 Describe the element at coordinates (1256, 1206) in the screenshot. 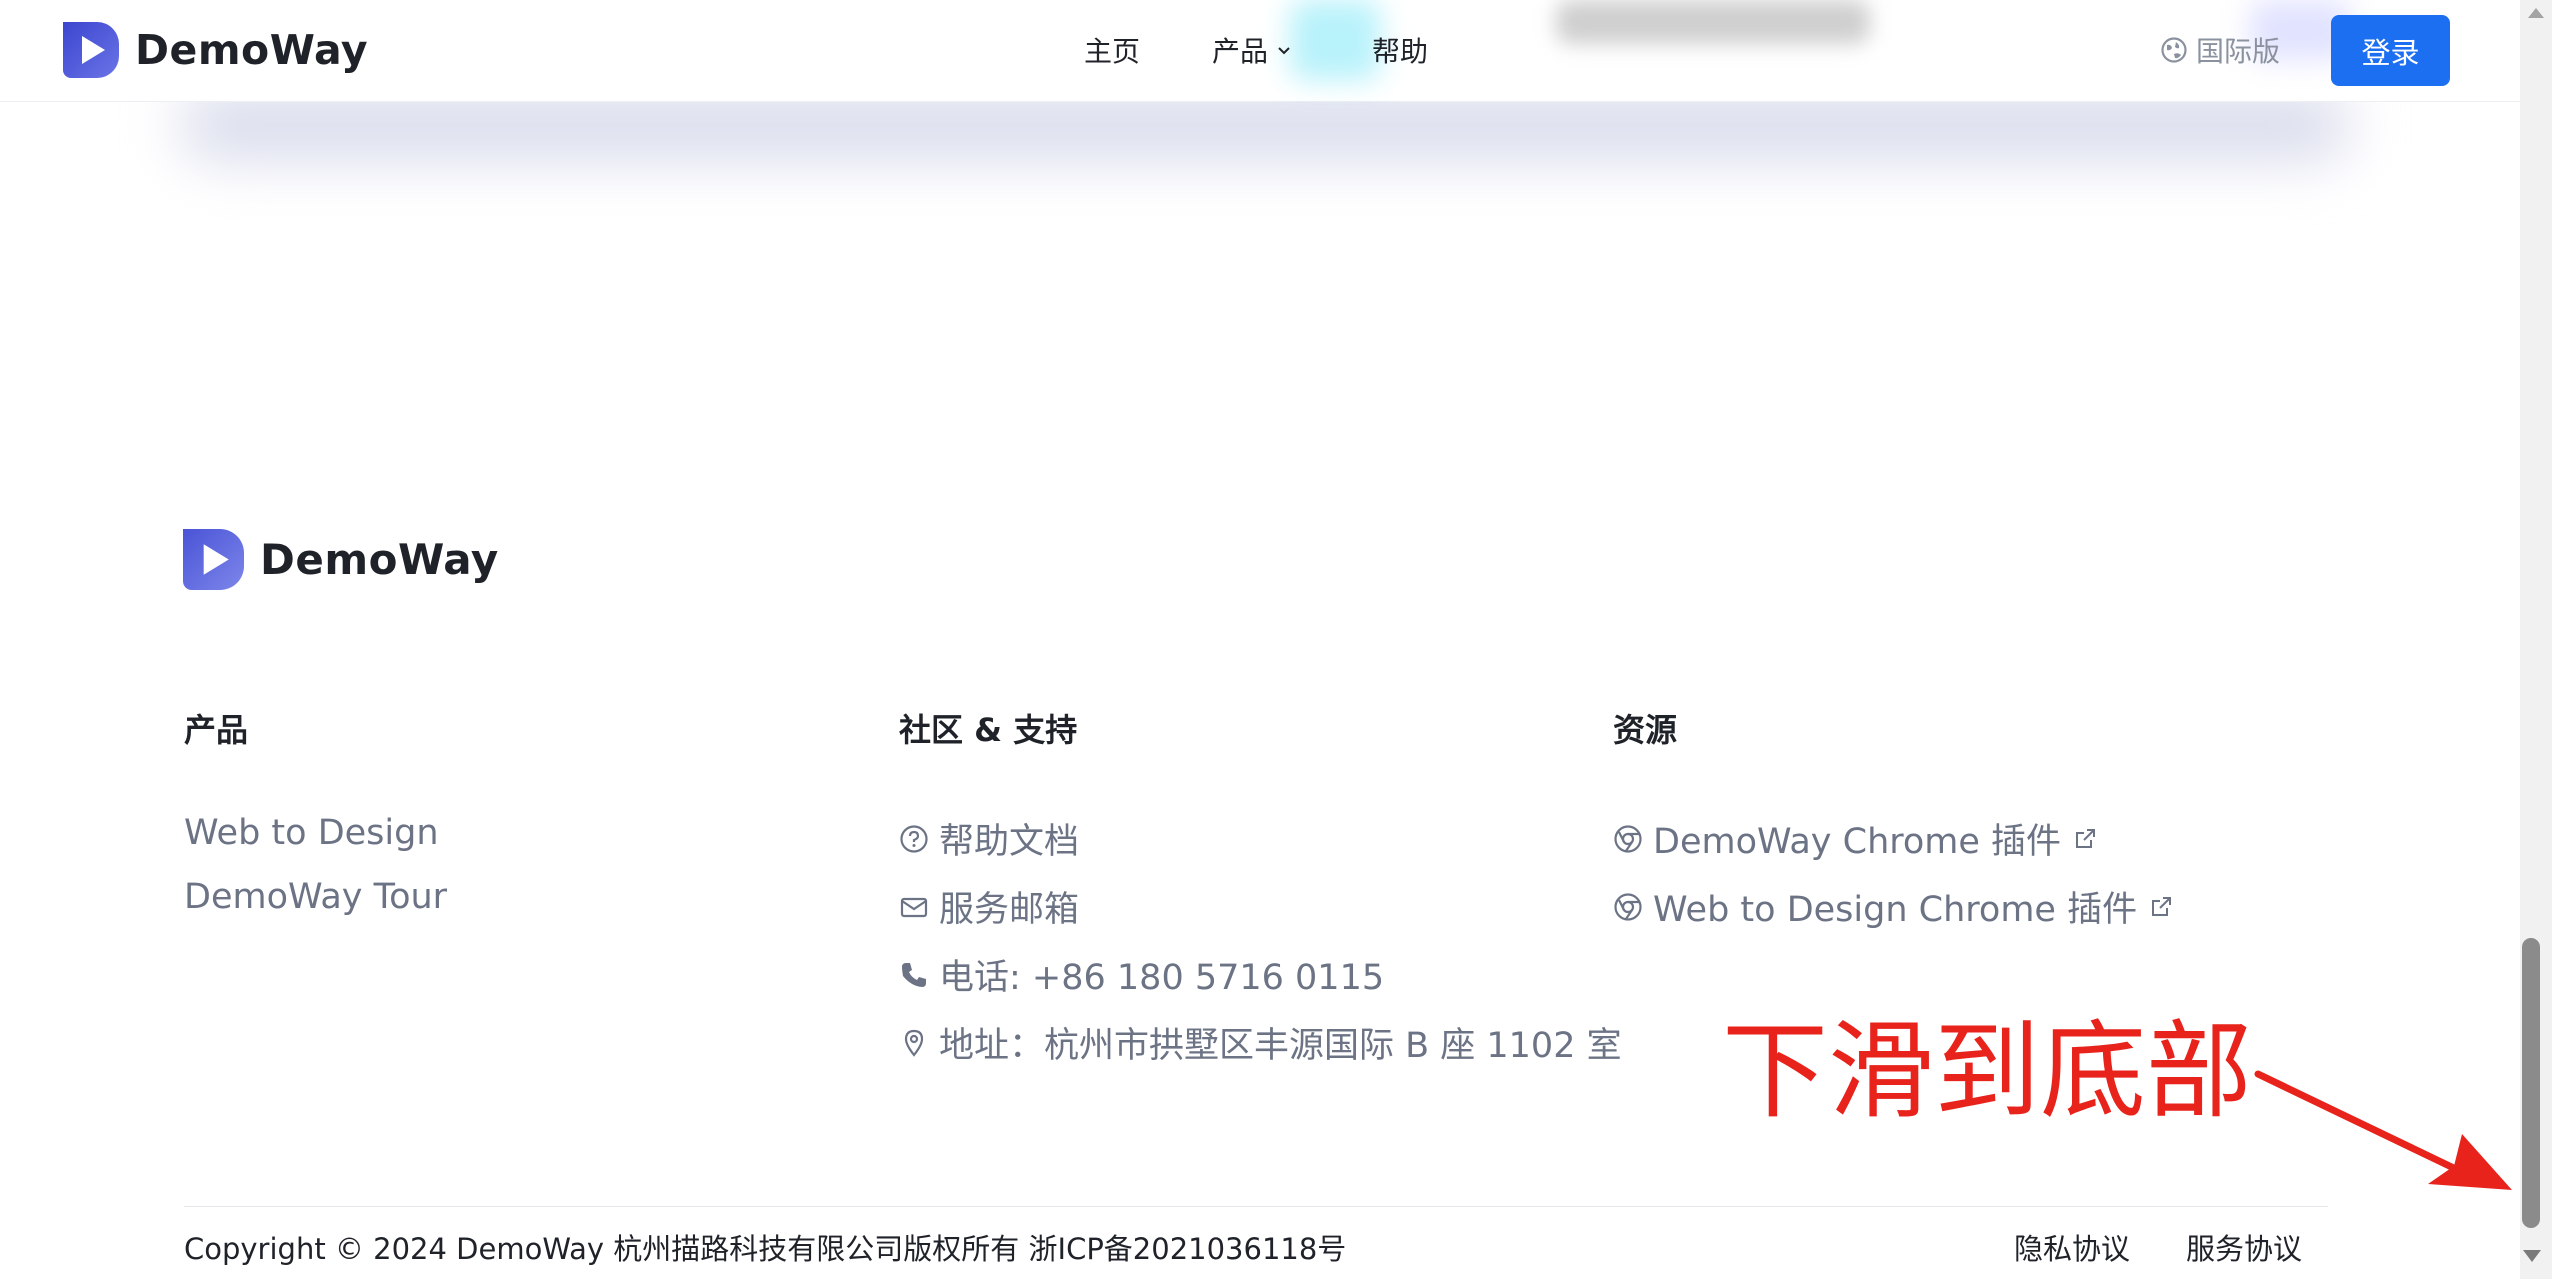

I see `footer-divider` at that location.